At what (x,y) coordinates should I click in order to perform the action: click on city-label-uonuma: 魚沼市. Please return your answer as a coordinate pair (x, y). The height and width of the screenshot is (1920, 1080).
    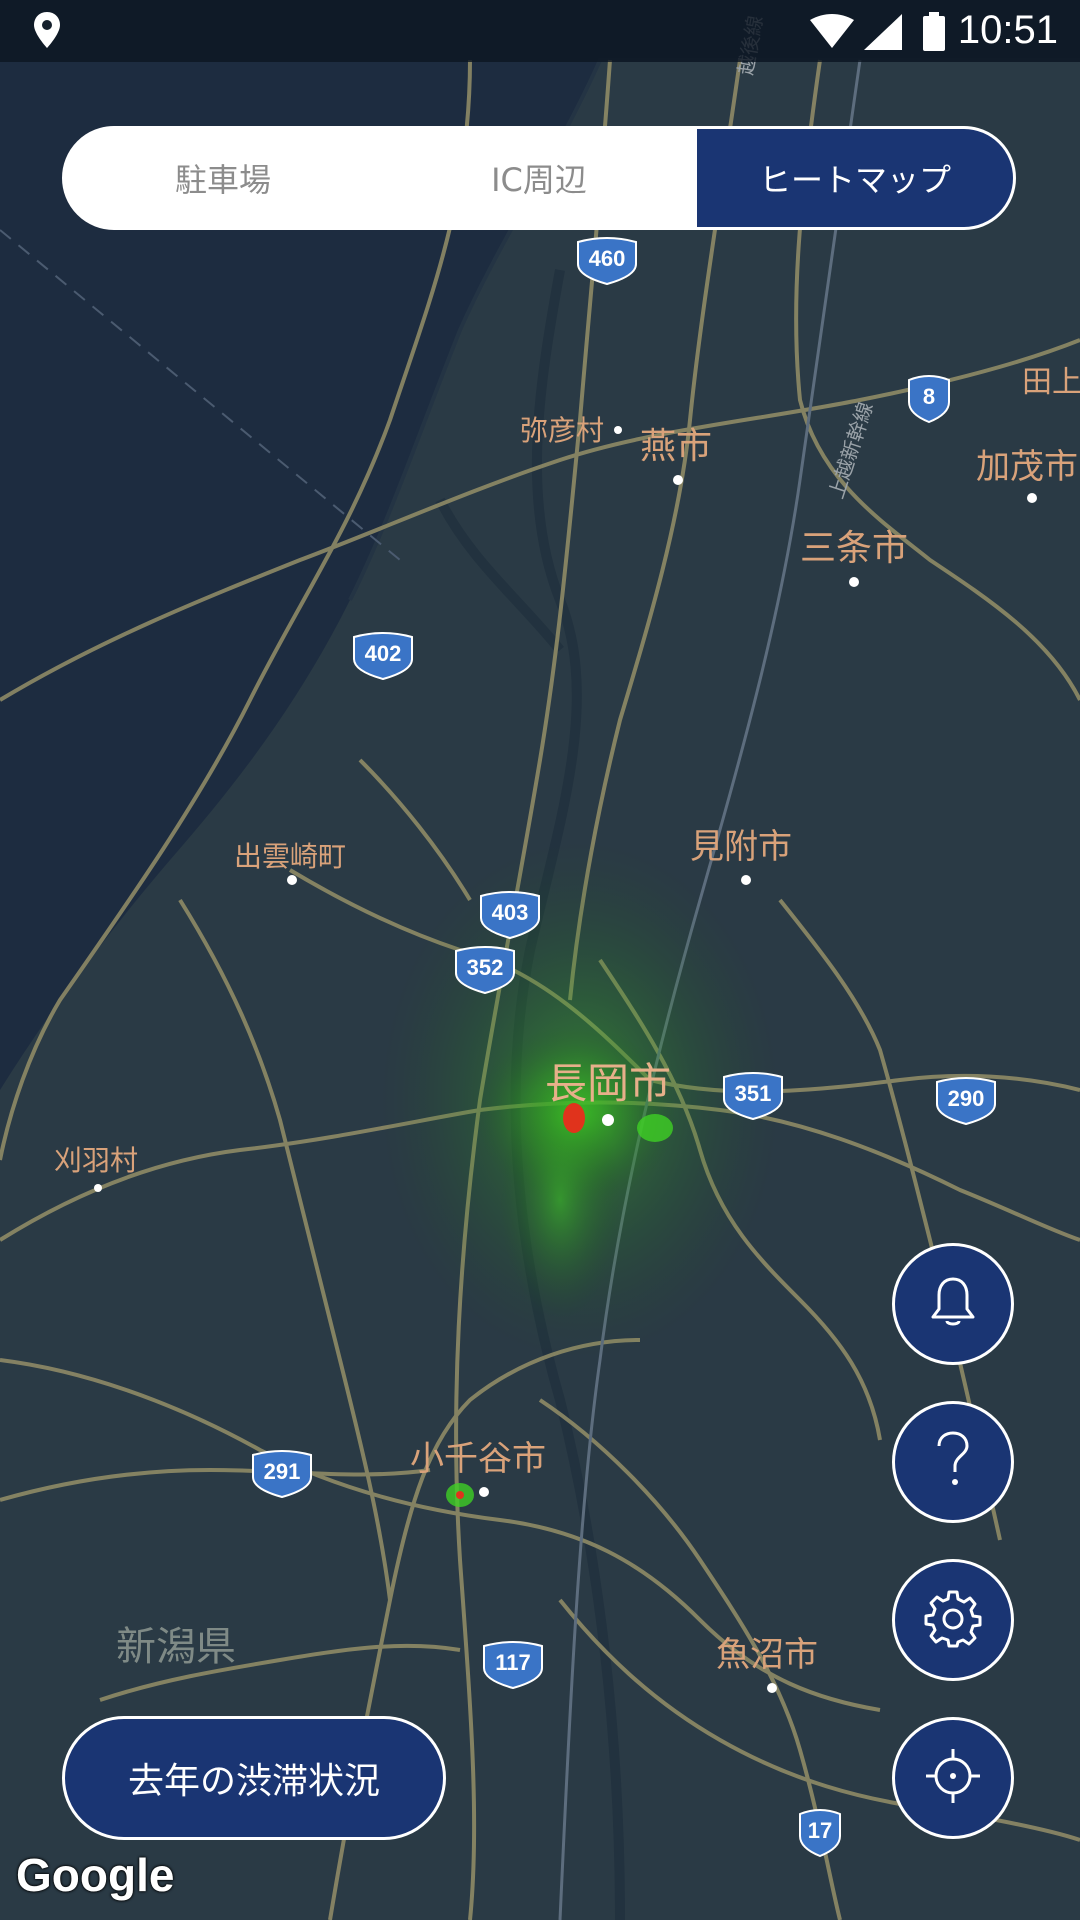
    Looking at the image, I should click on (767, 1655).